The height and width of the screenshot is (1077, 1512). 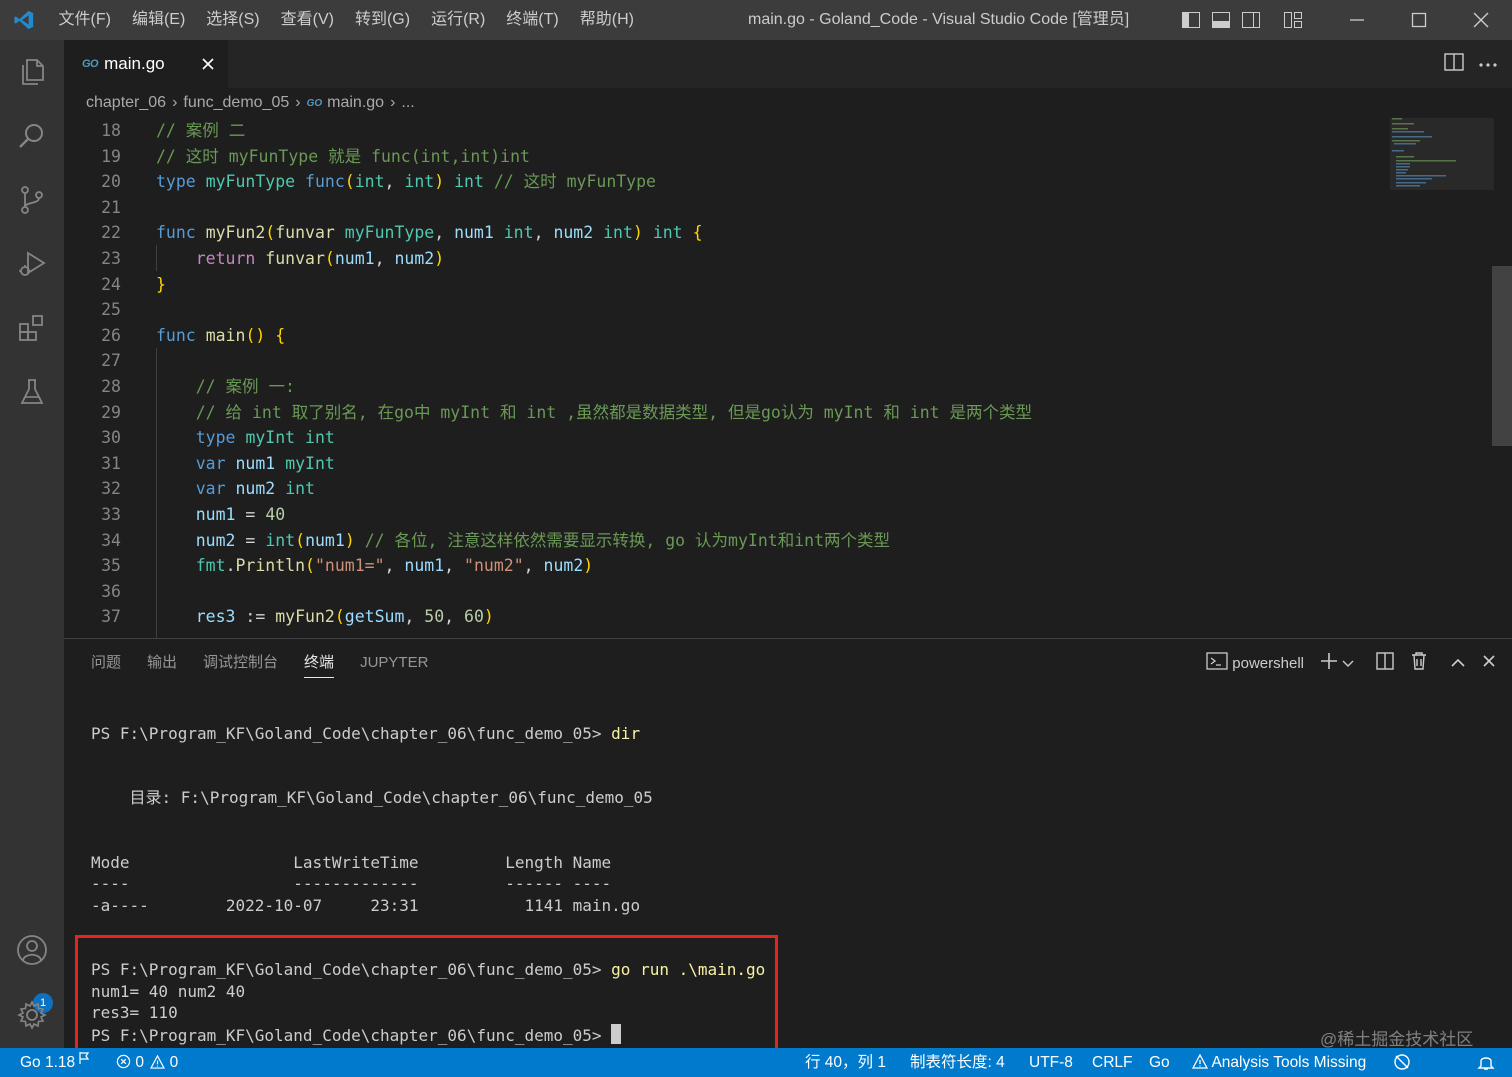 I want to click on line-number: 35, so click(x=111, y=566).